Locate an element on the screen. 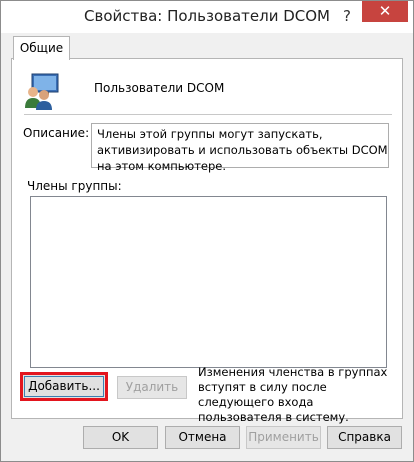  users-group-icon is located at coordinates (43, 91).